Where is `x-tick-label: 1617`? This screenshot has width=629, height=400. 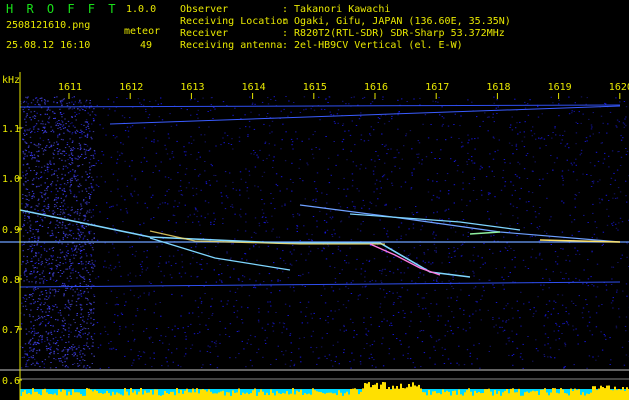 x-tick-label: 1617 is located at coordinates (437, 87).